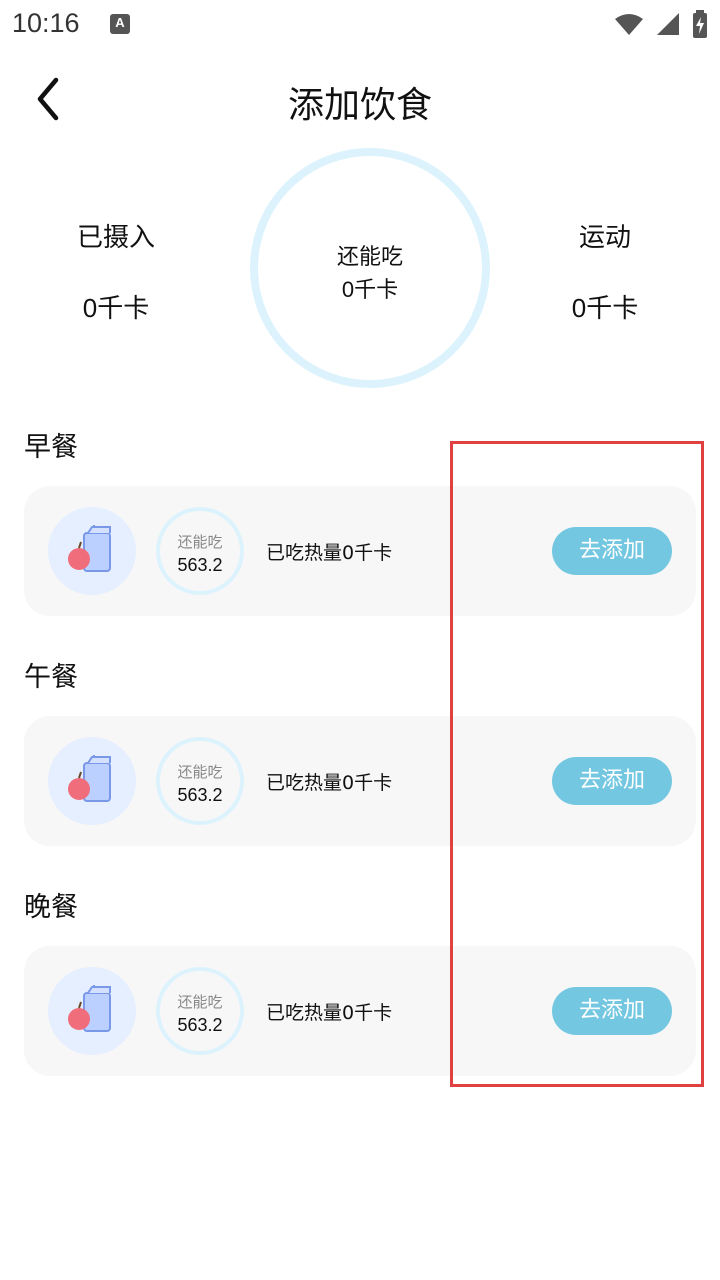  I want to click on section-title-lunch: 午餐, so click(51, 677).